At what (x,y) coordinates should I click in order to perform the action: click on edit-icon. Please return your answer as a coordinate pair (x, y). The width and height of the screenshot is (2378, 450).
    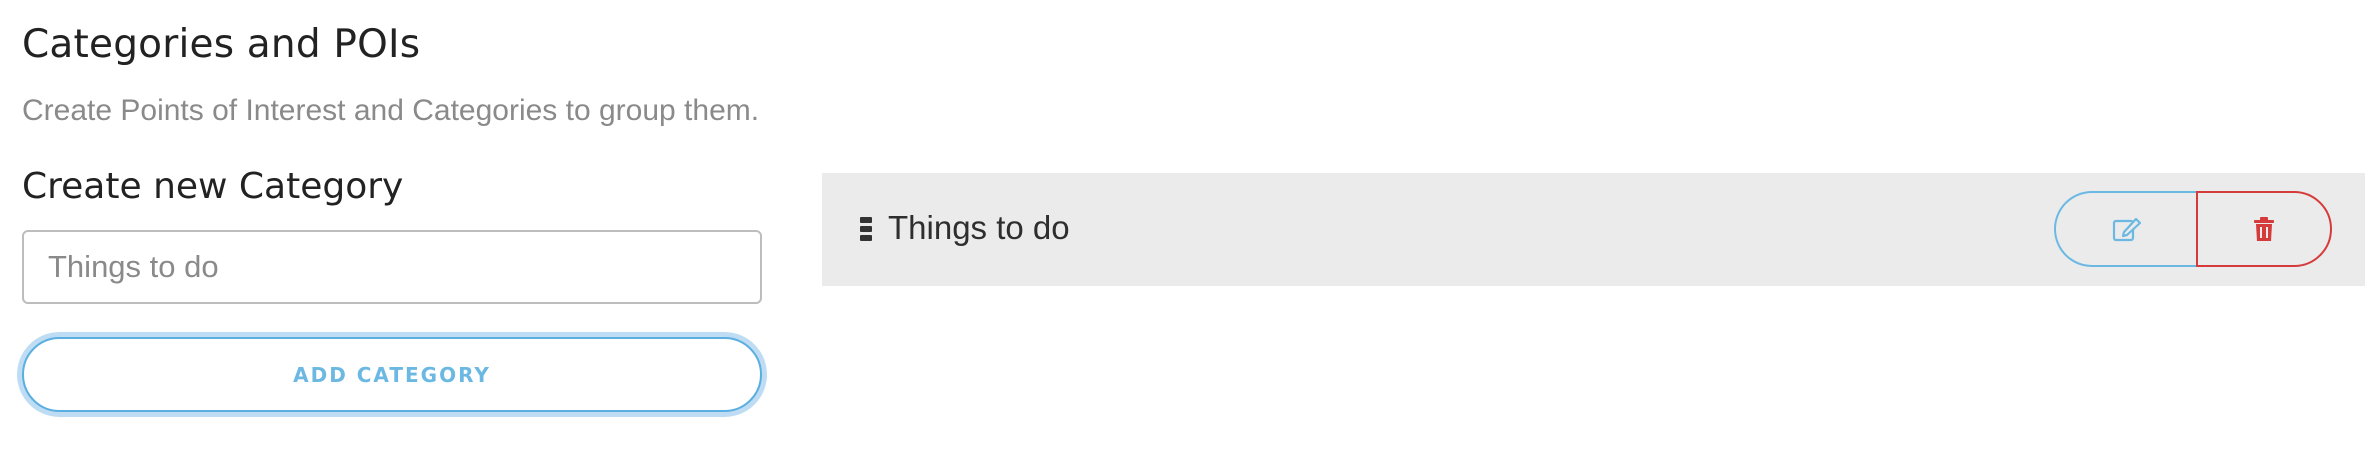
    Looking at the image, I should click on (2127, 229).